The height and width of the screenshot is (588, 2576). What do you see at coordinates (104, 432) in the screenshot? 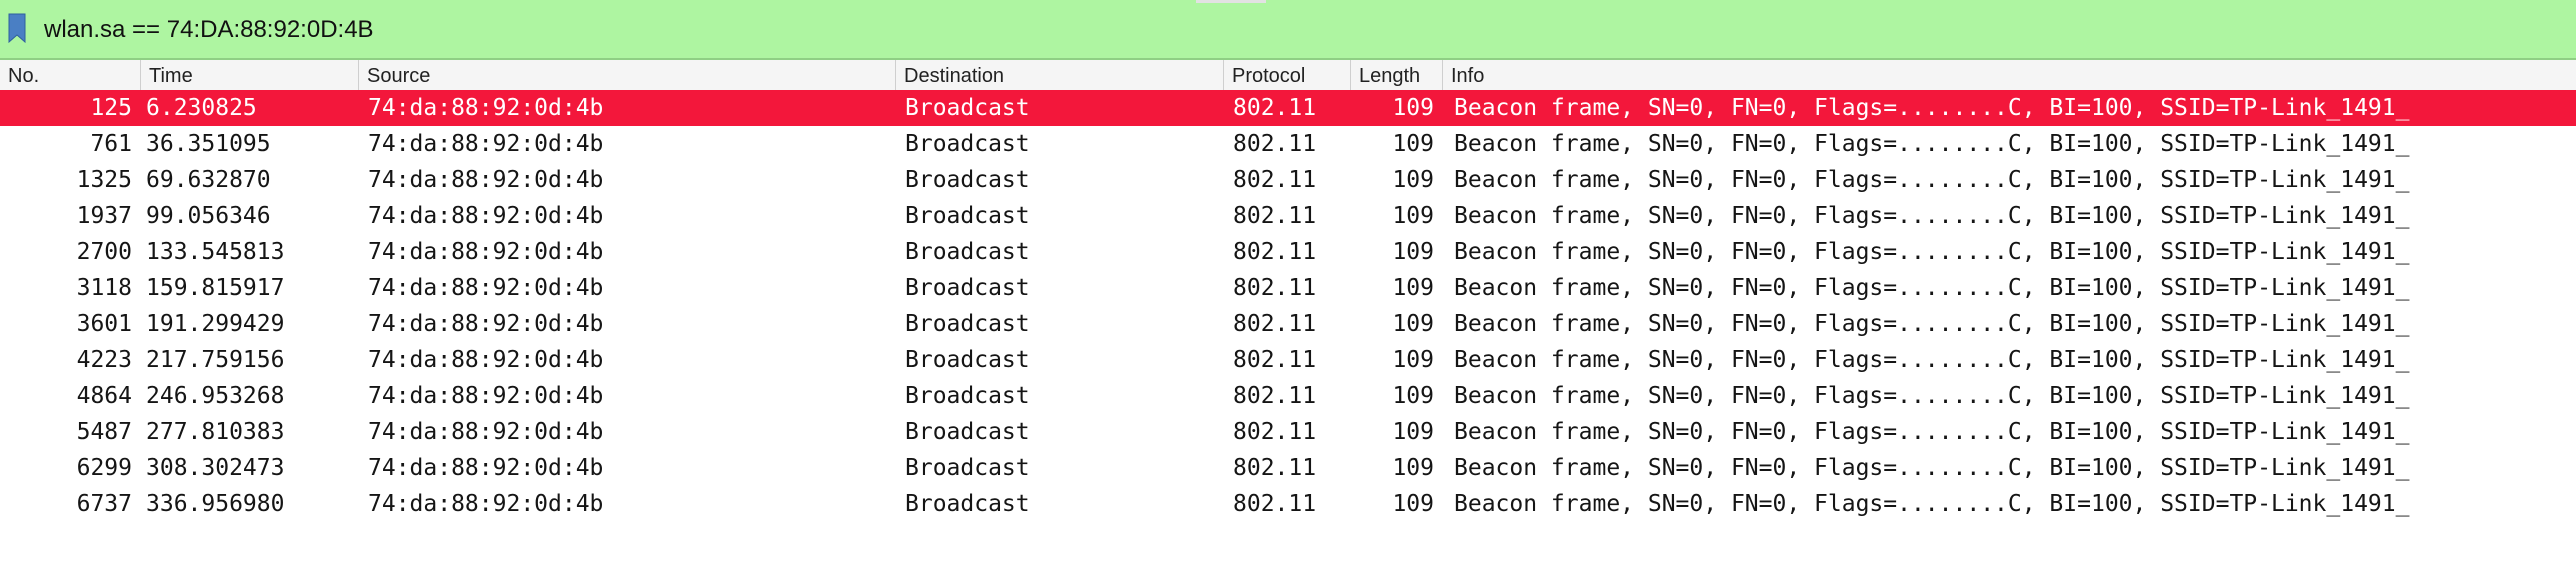
I see `packet-number: 5487` at bounding box center [104, 432].